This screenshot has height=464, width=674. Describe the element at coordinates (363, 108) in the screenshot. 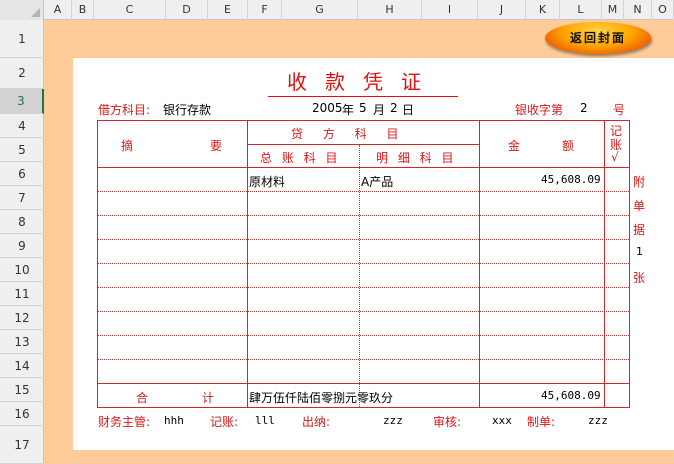

I see `date-month: 5` at that location.